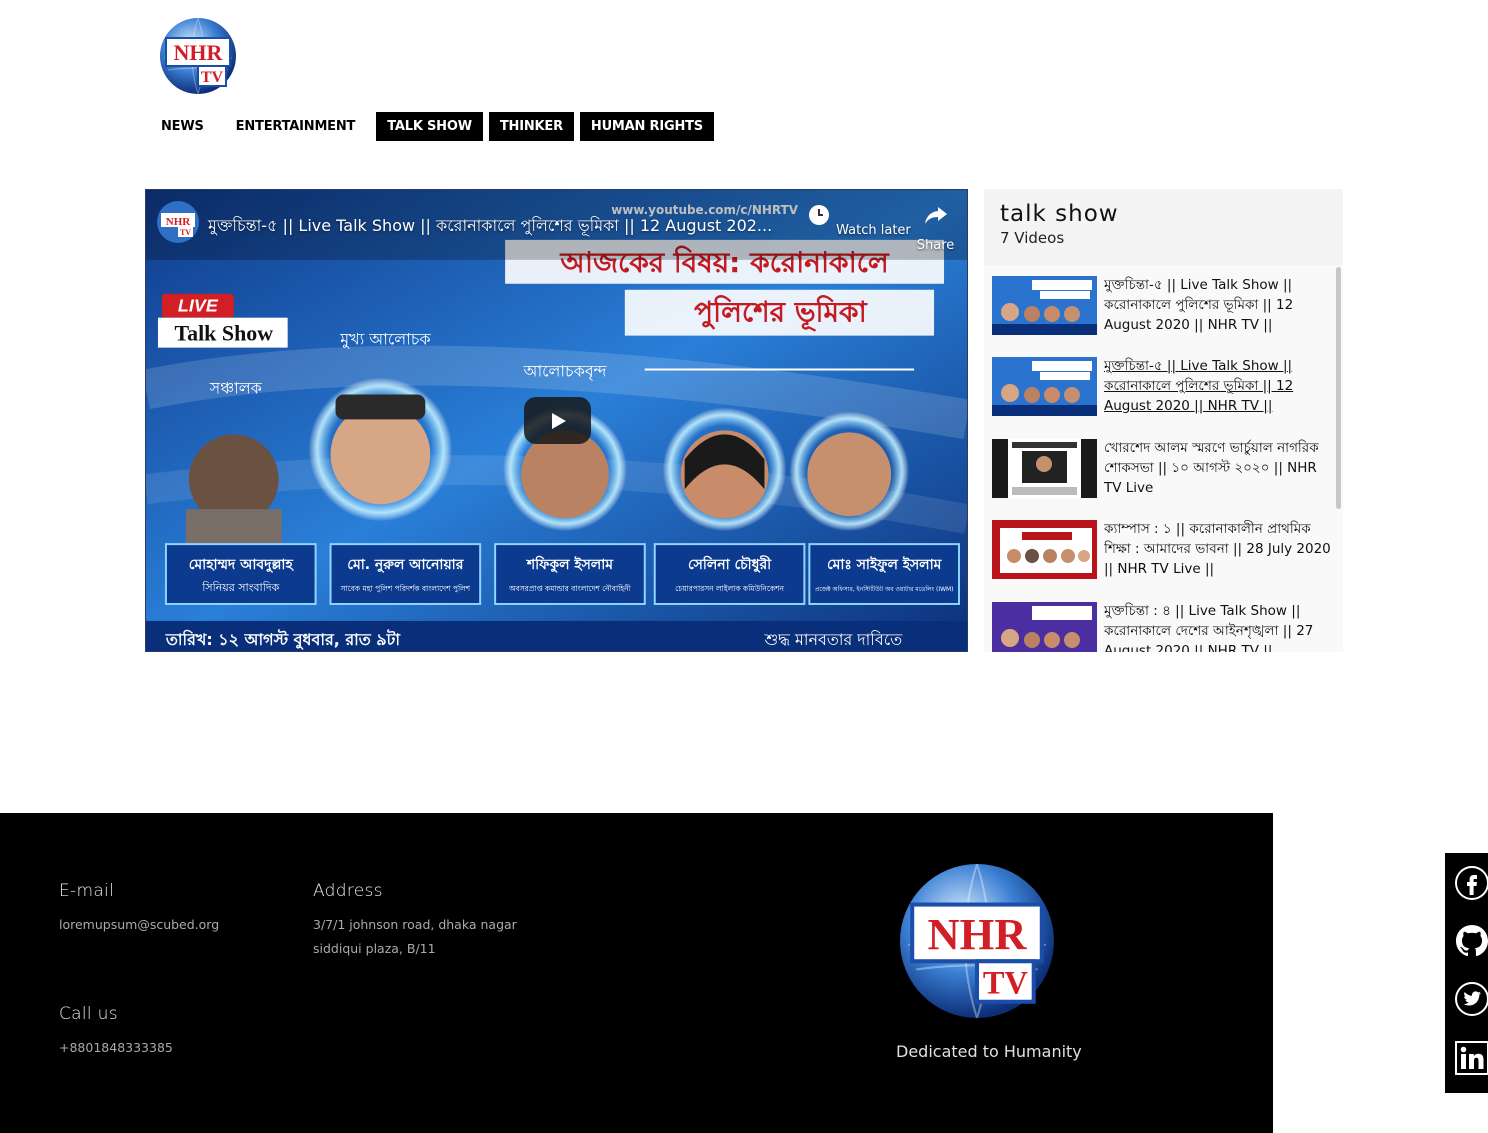 The image size is (1488, 1133). Describe the element at coordinates (116, 1048) in the screenshot. I see `phone-value: +8801848333385` at that location.